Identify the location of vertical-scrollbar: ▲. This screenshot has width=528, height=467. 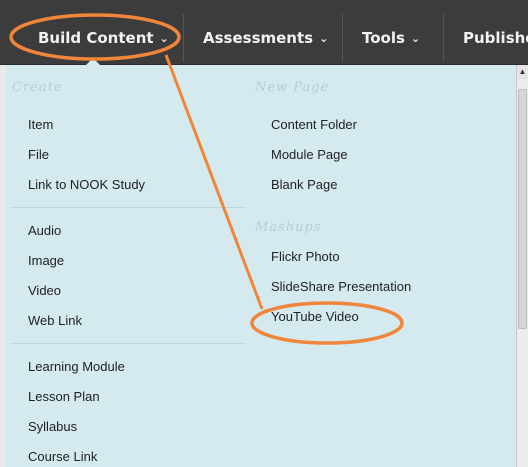
(522, 266).